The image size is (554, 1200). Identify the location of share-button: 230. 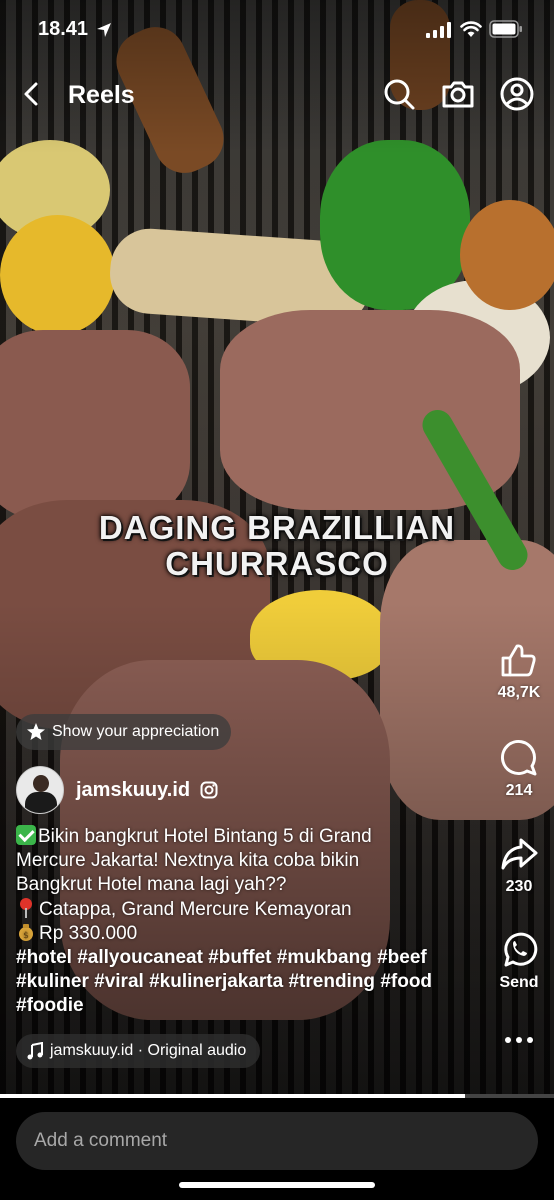
(519, 865).